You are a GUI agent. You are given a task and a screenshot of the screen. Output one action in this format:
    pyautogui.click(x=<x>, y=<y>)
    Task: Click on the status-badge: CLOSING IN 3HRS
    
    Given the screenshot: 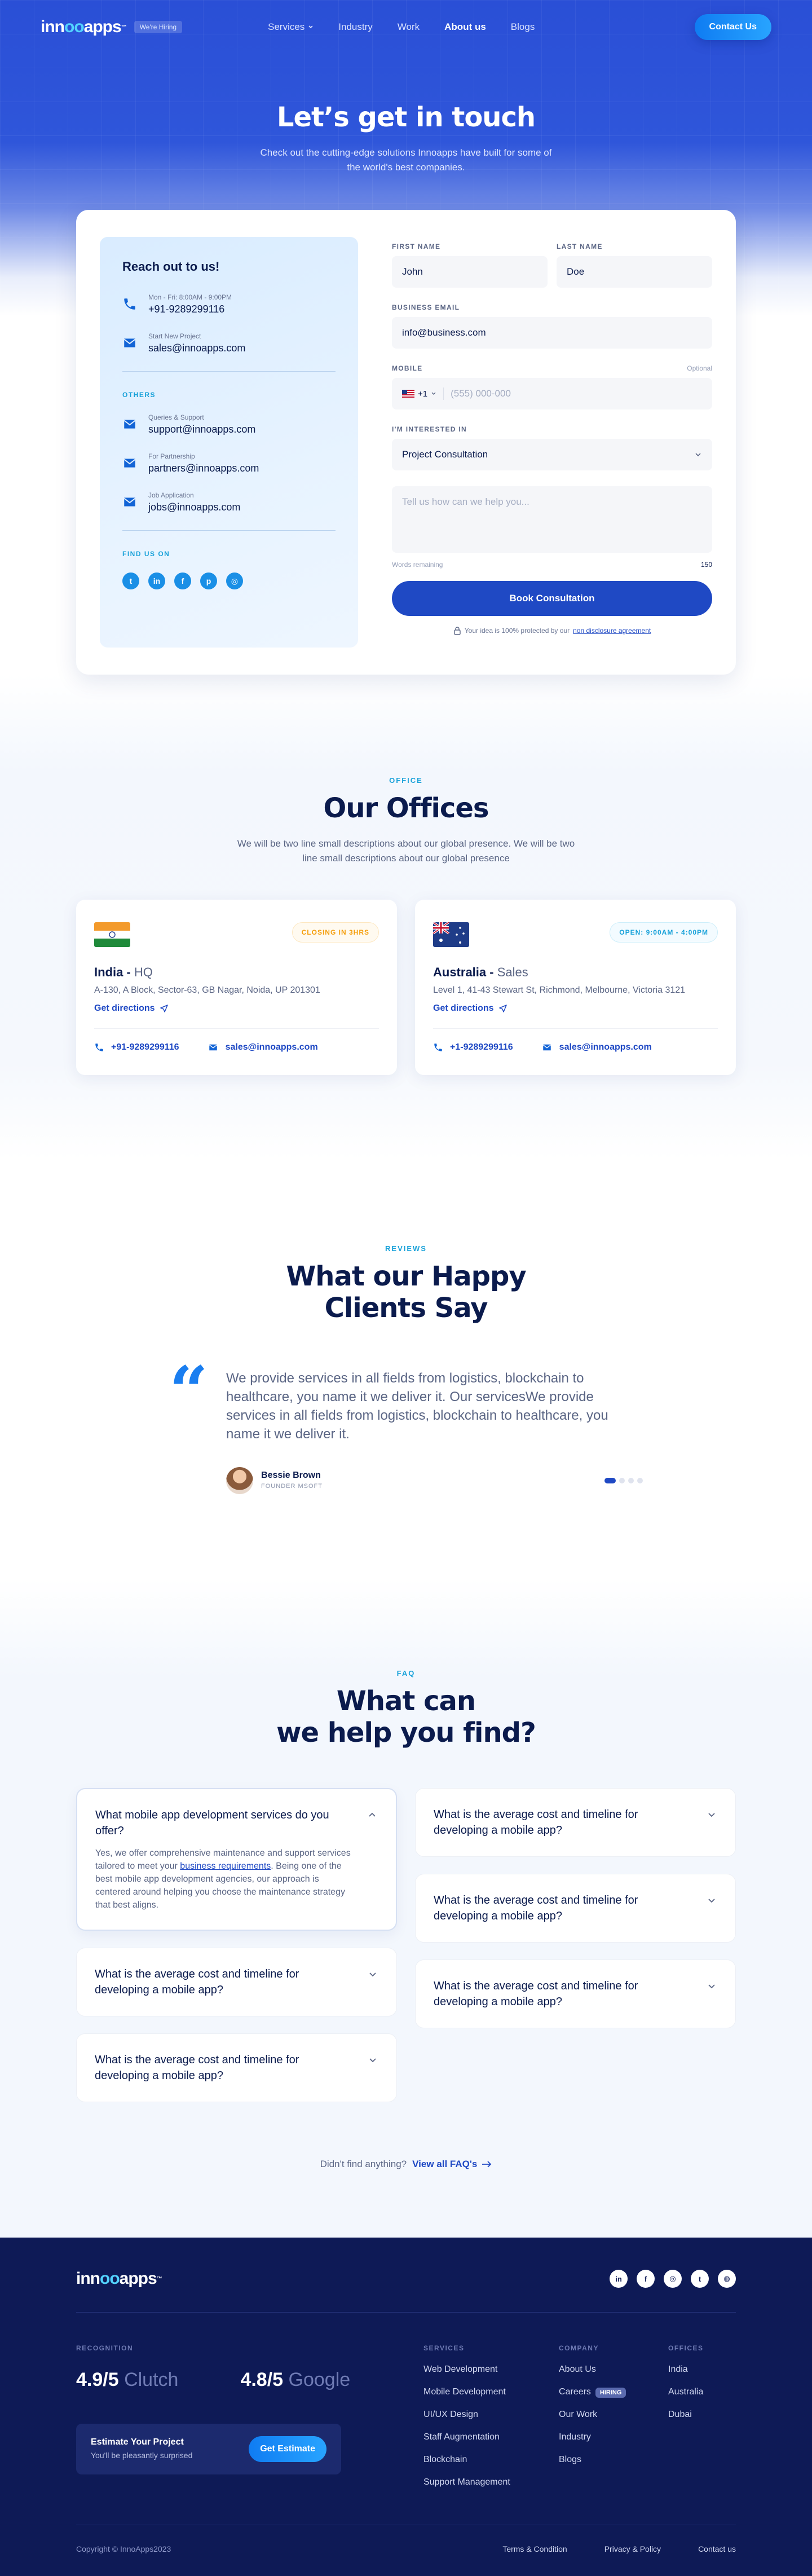 What is the action you would take?
    pyautogui.click(x=335, y=932)
    